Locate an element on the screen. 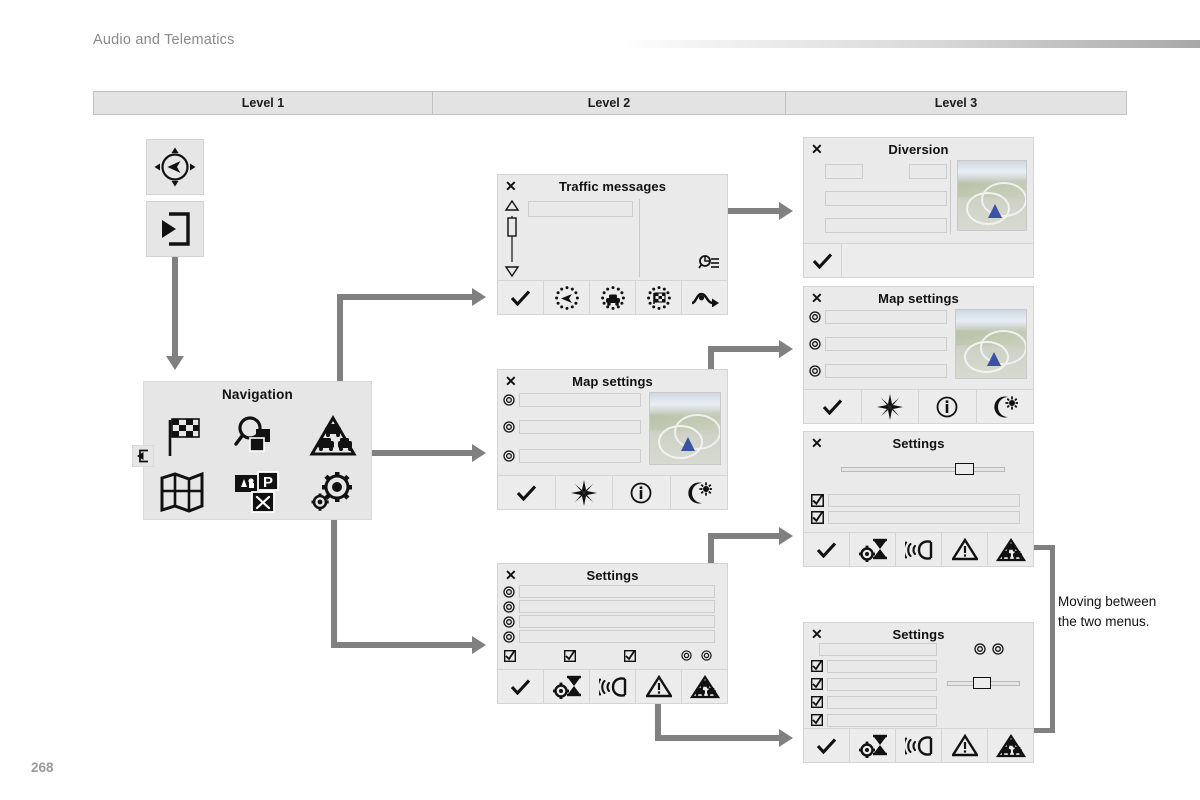  settings-header-field is located at coordinates (878, 649).